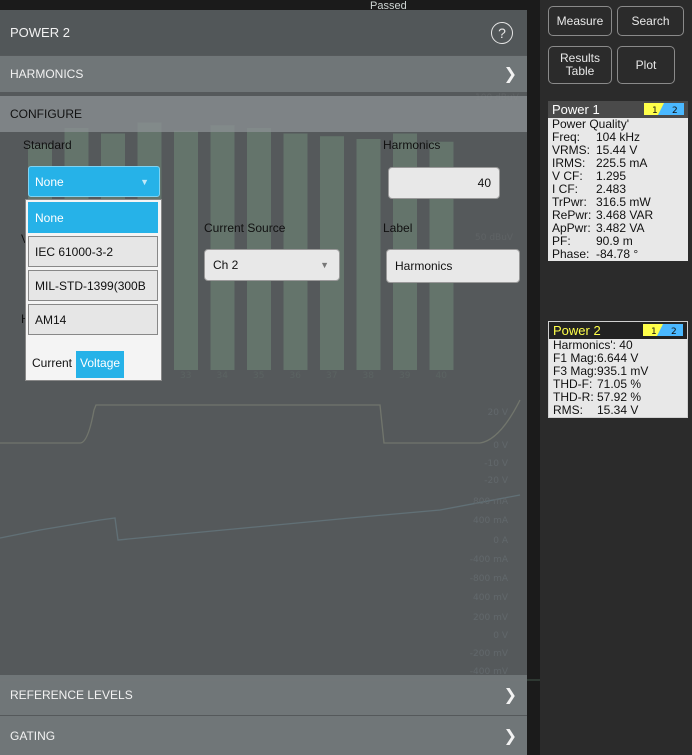 Image resolution: width=692 pixels, height=755 pixels. Describe the element at coordinates (650, 21) in the screenshot. I see `search-button: Search` at that location.